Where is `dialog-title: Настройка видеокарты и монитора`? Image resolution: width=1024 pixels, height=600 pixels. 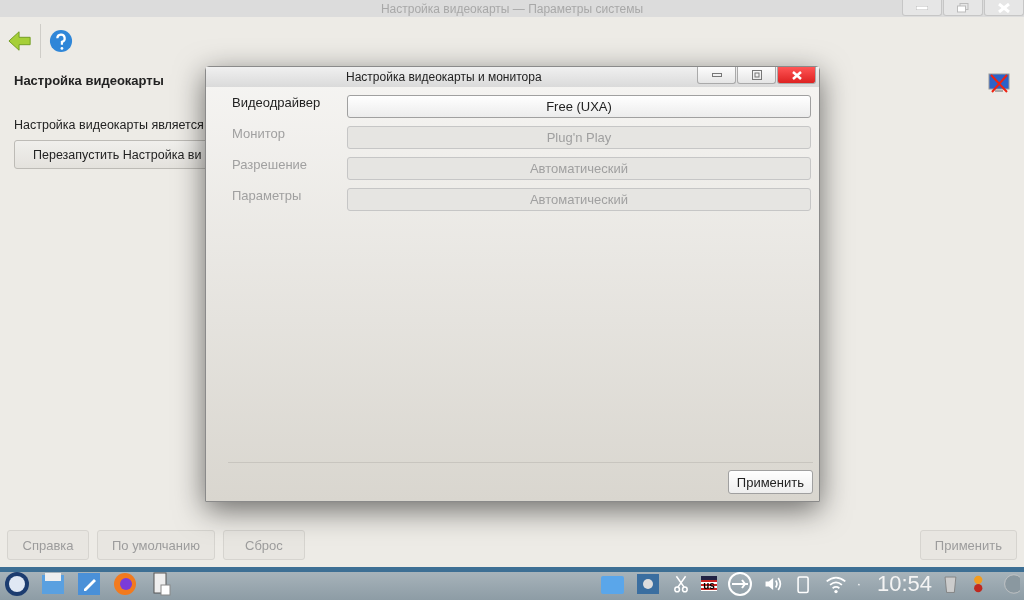 dialog-title: Настройка видеокарты и монитора is located at coordinates (444, 77).